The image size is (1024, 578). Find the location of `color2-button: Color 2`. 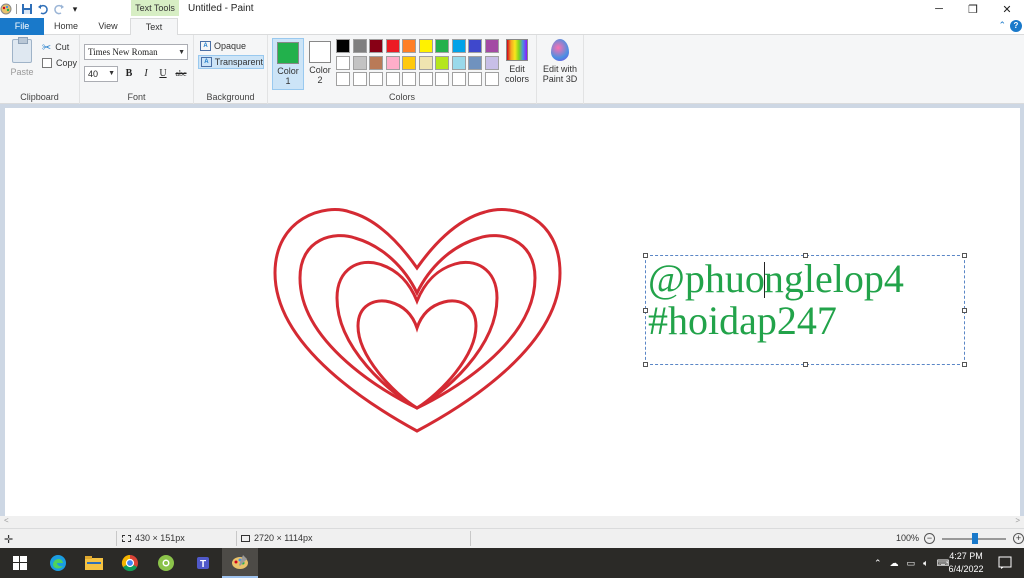

color2-button: Color 2 is located at coordinates (320, 64).